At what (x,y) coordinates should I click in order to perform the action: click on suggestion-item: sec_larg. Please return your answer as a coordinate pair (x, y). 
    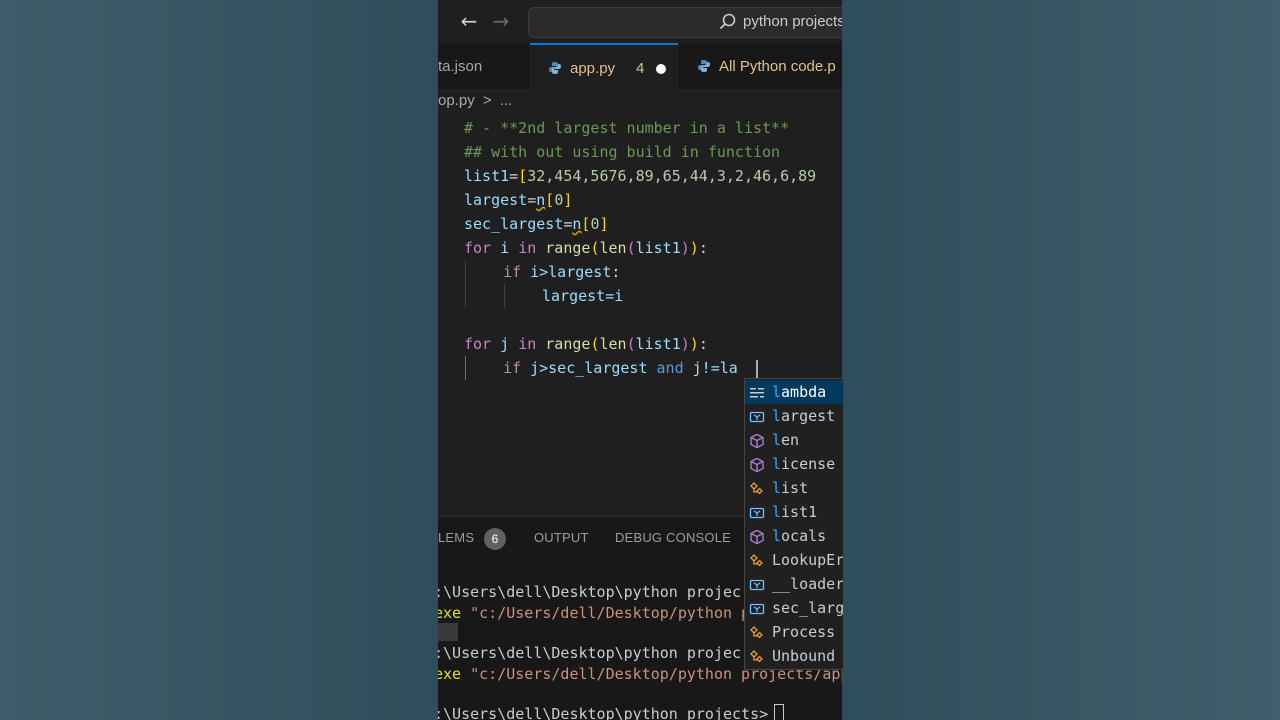
    Looking at the image, I should click on (794, 608).